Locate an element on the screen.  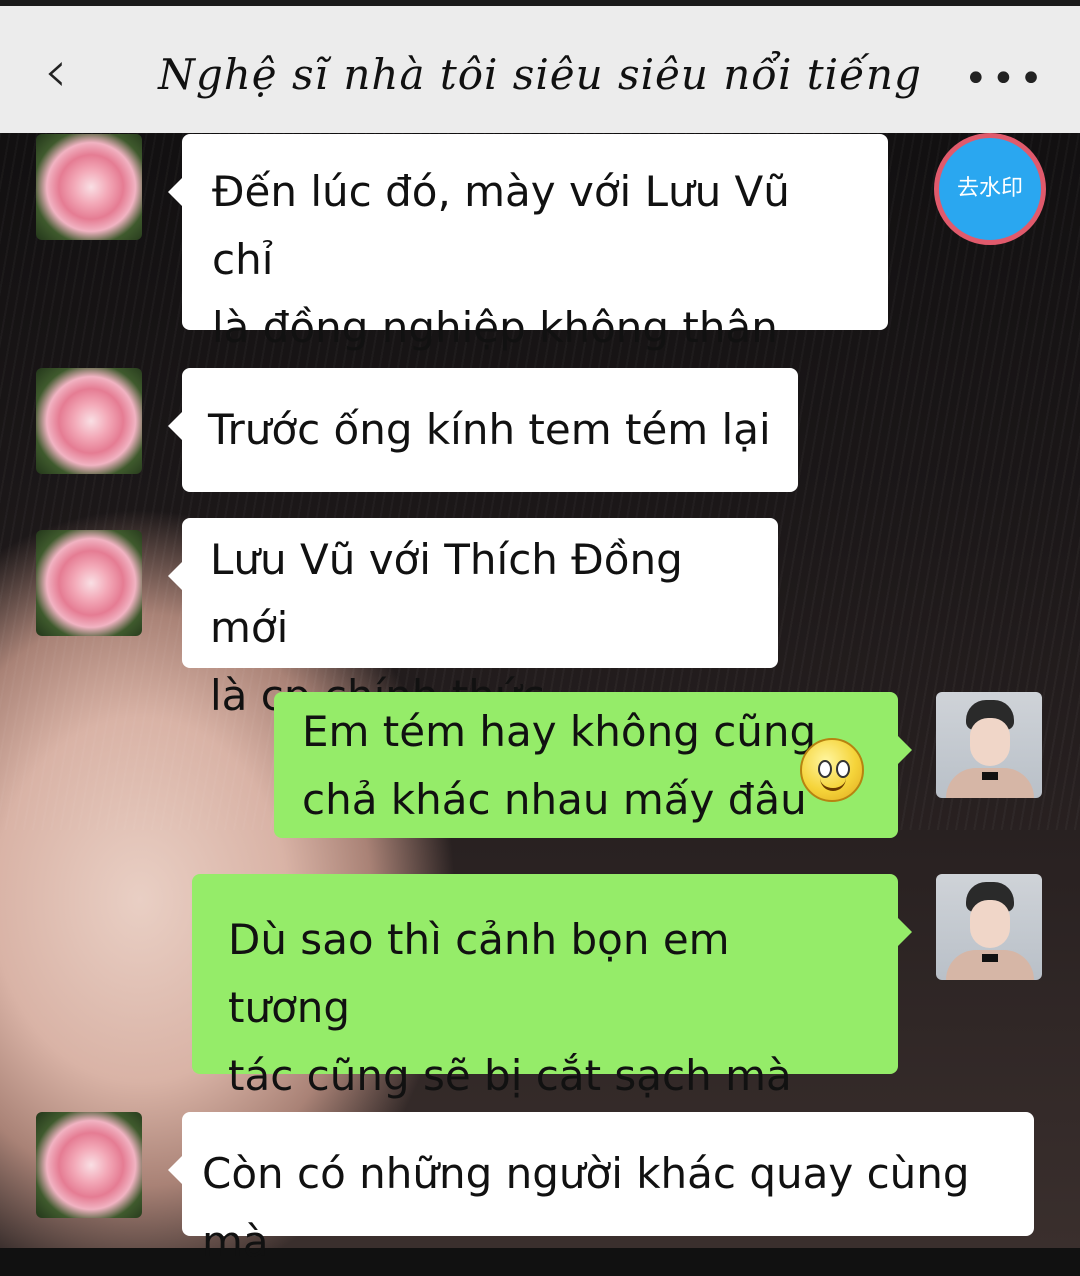
message-line: Còn có những người khác quay cùng mà is located at coordinates (586, 1207).